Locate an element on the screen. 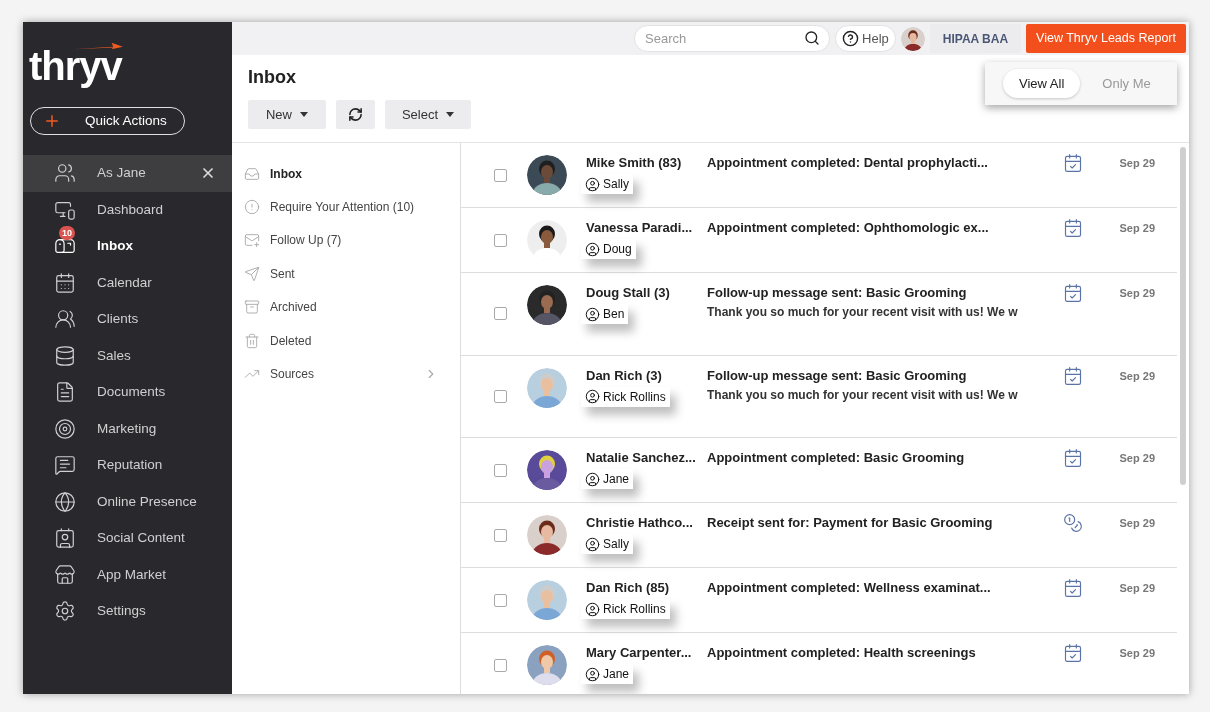 Image resolution: width=1210 pixels, height=712 pixels. review-icon is located at coordinates (65, 465).